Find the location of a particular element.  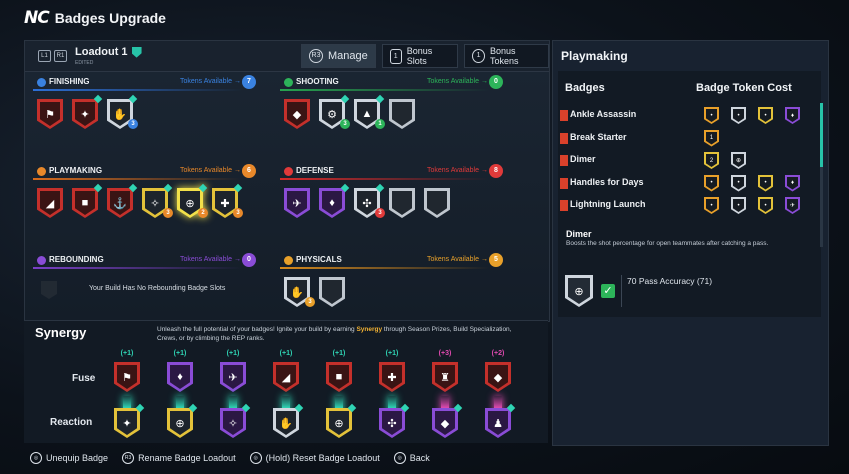

category-header: FINISHING Tokens Available → 7 is located at coordinates (145, 84).